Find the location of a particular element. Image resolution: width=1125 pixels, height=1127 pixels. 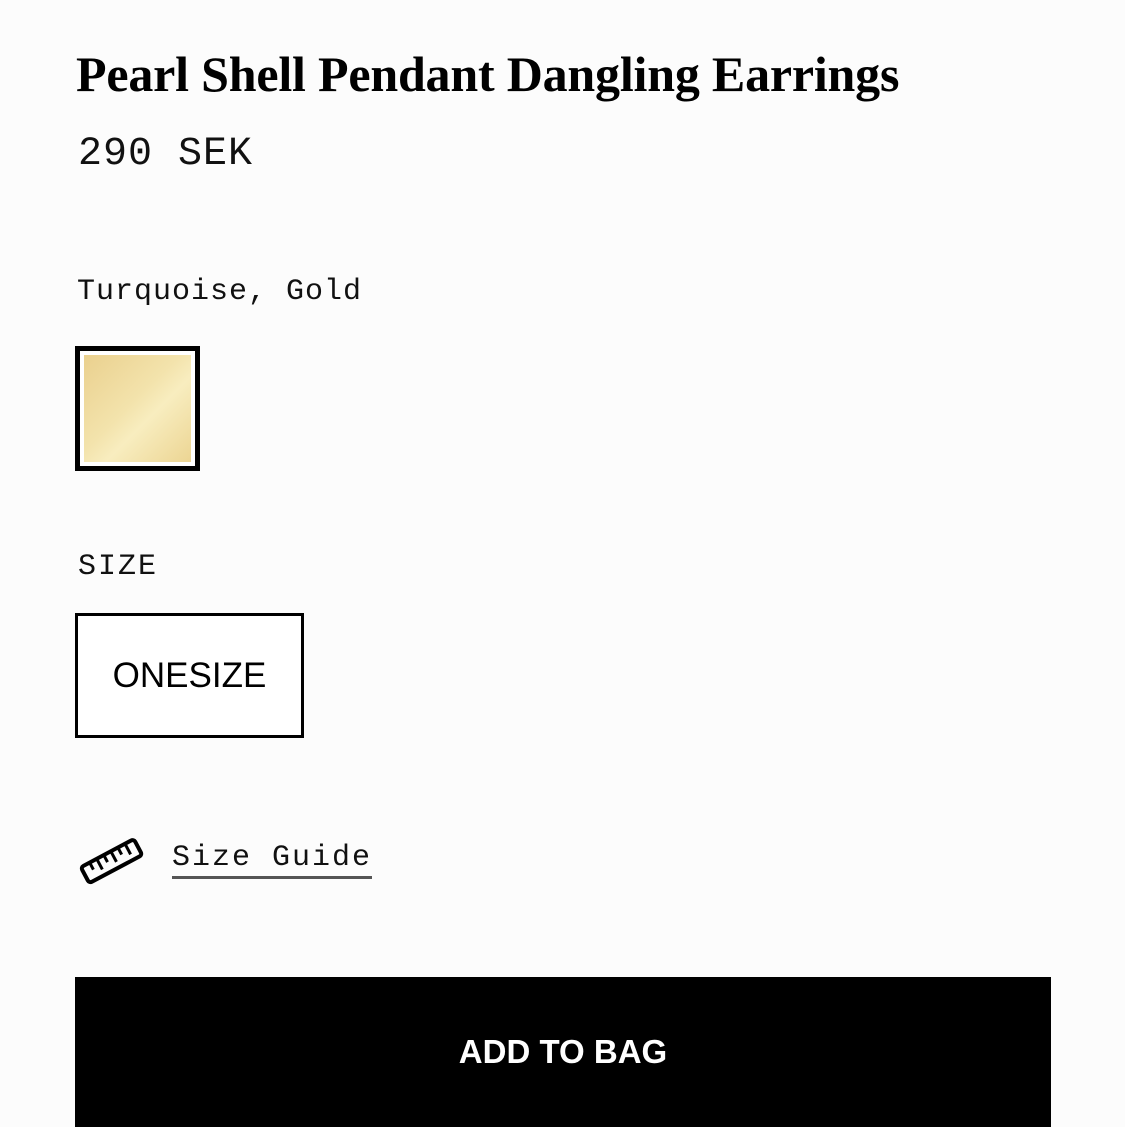

color-swatch-gold is located at coordinates (137, 408).